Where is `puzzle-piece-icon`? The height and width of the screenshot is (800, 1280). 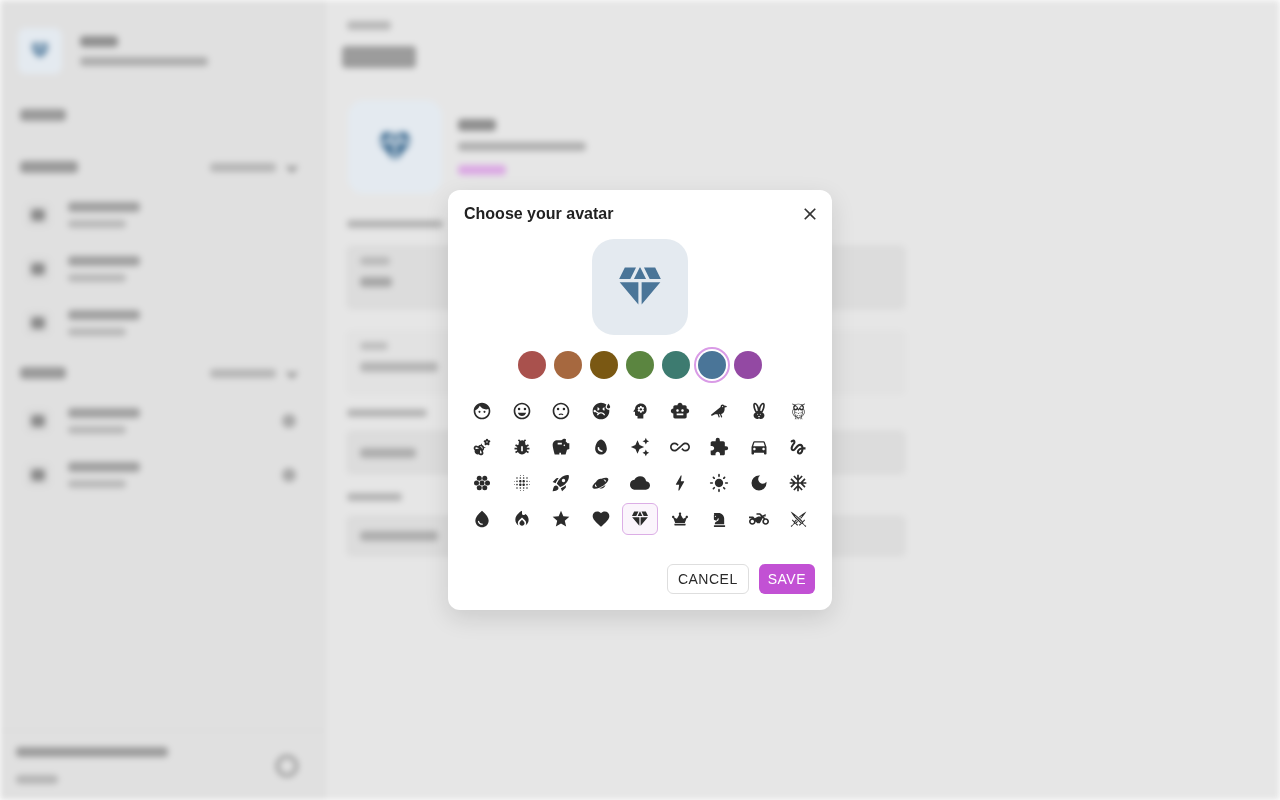 puzzle-piece-icon is located at coordinates (719, 447).